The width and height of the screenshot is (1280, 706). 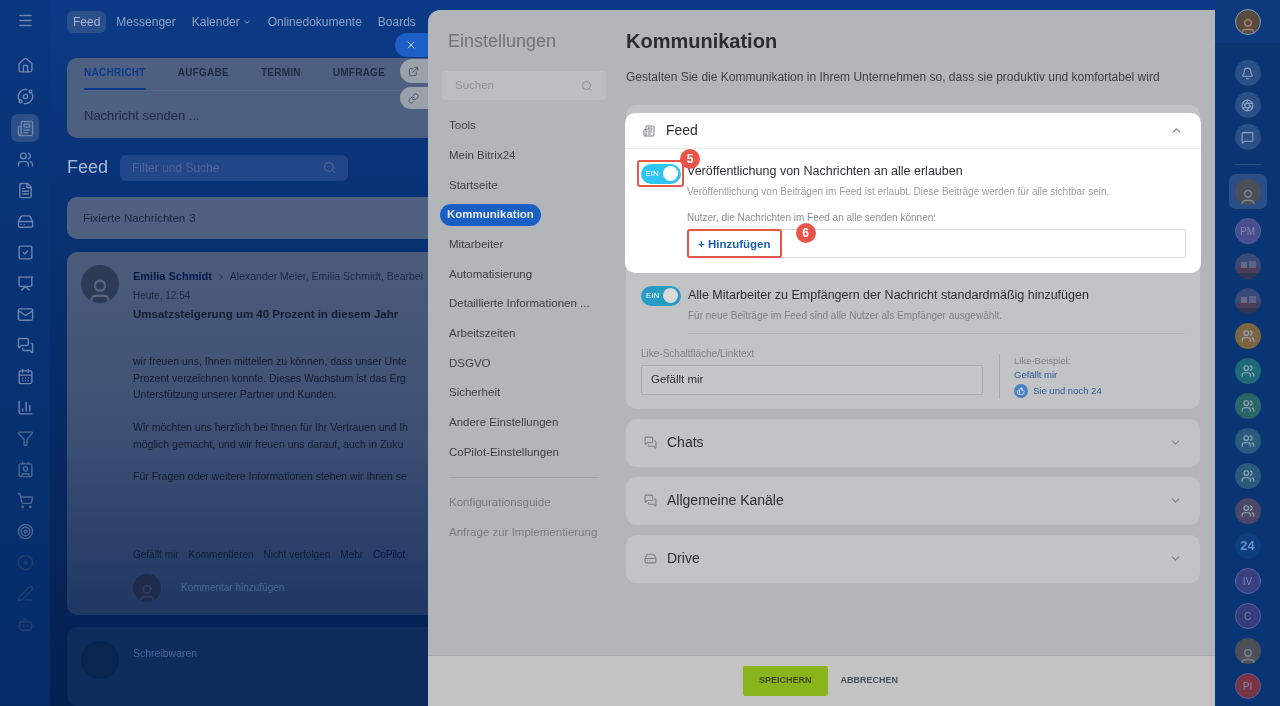 What do you see at coordinates (25, 96) in the screenshot?
I see `orbit-icon` at bounding box center [25, 96].